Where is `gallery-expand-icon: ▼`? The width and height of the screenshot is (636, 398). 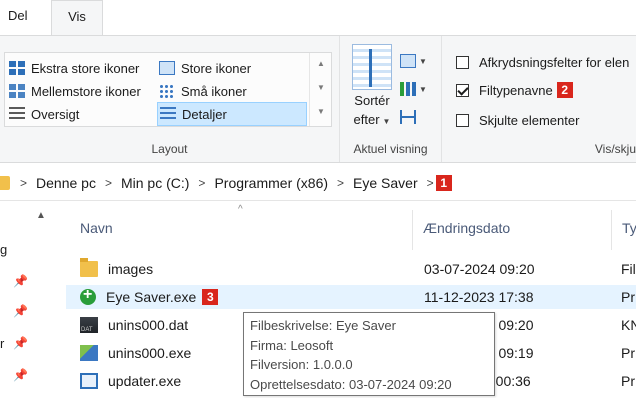
gallery-expand-icon: ▼ is located at coordinates (321, 111).